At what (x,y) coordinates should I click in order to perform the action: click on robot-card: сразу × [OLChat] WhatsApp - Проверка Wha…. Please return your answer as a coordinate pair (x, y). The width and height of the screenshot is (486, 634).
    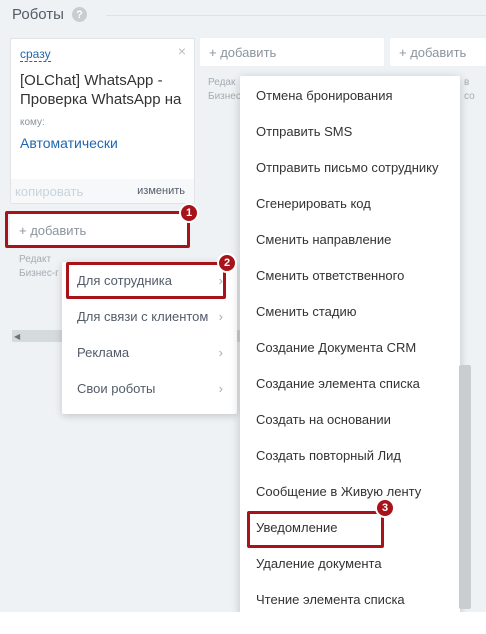
    Looking at the image, I should click on (102, 121).